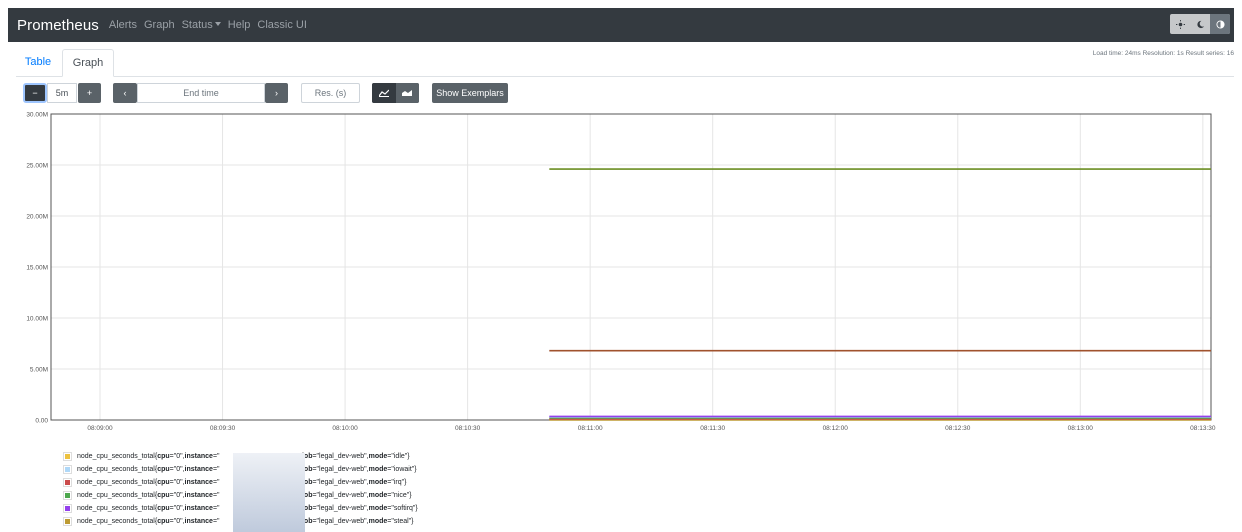  I want to click on y-tick-label: 25.00M, so click(37, 166).